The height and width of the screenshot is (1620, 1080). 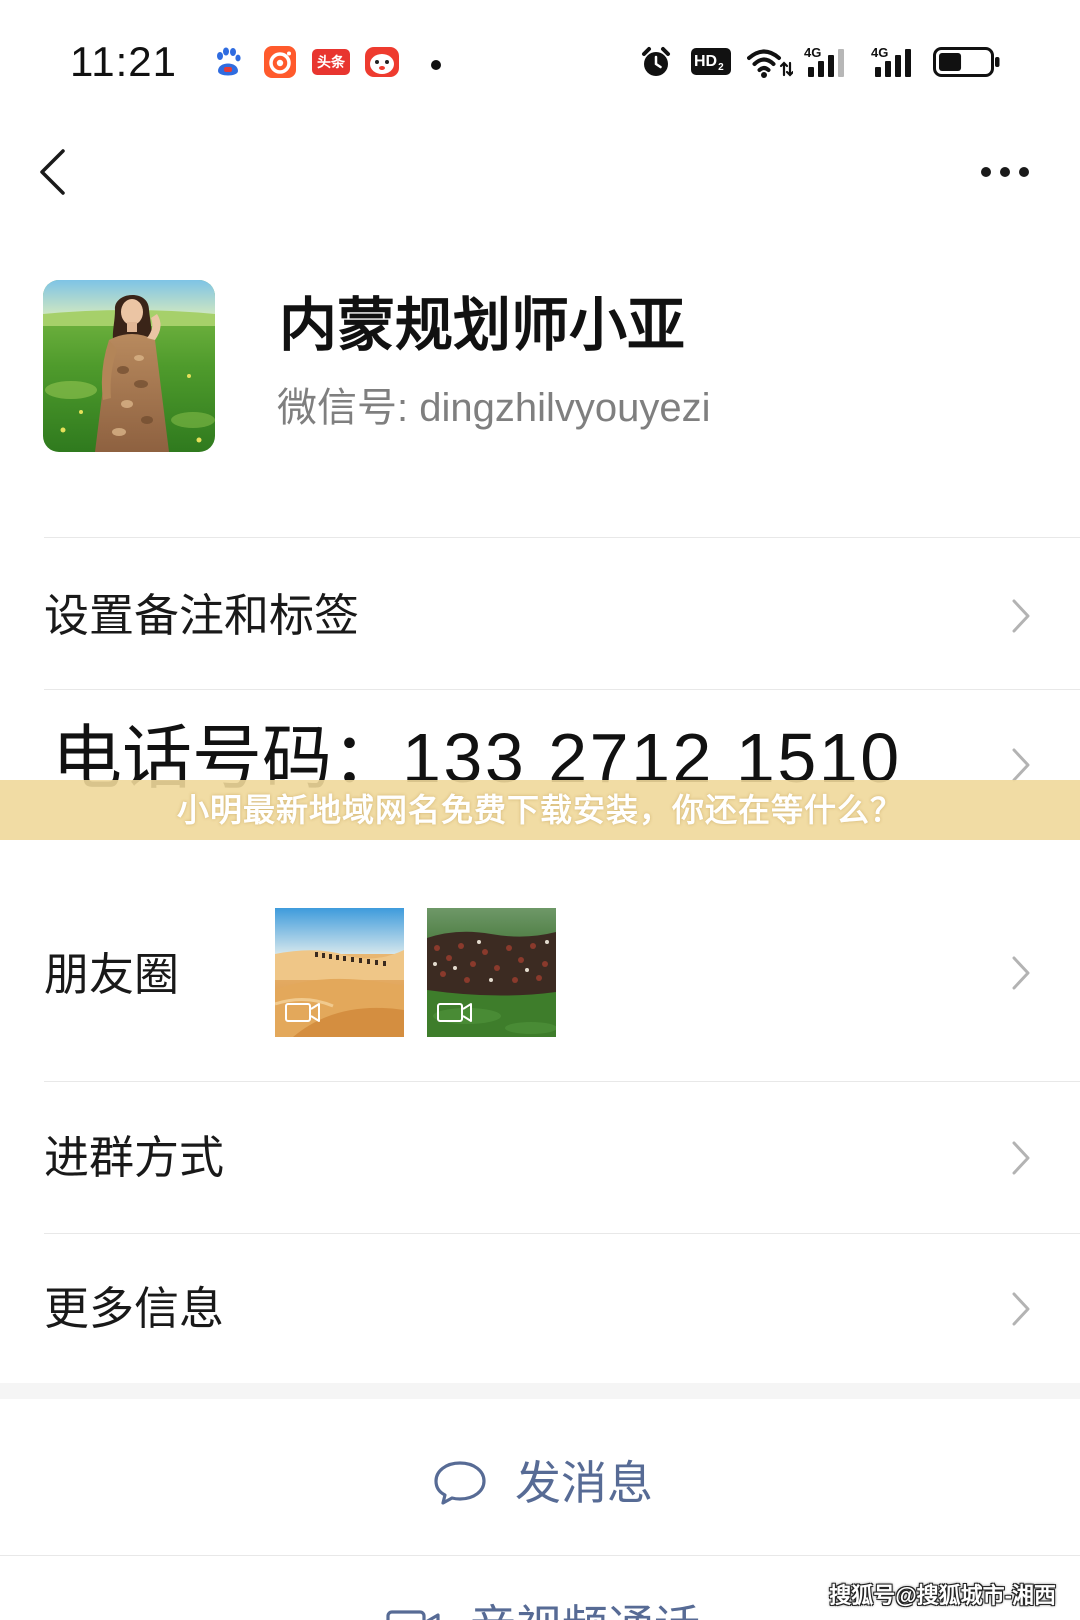 I want to click on baidu-icon, so click(x=228, y=64).